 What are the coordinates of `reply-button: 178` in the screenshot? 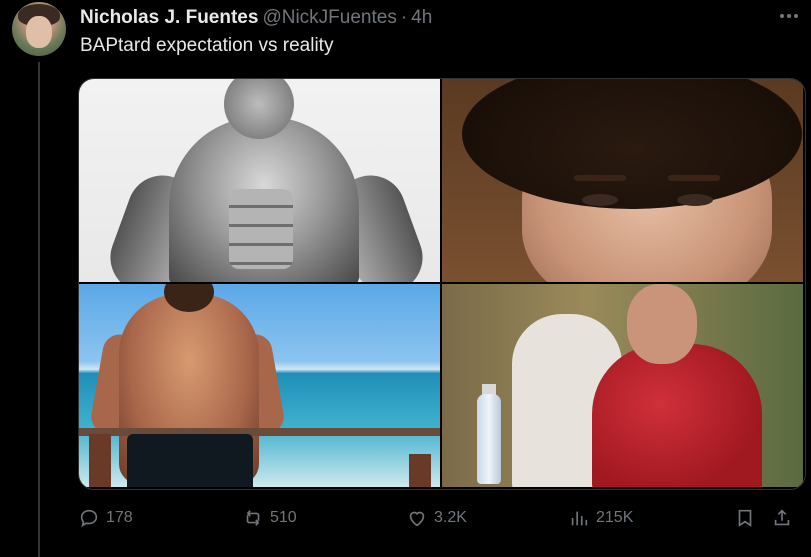 It's located at (105, 518).